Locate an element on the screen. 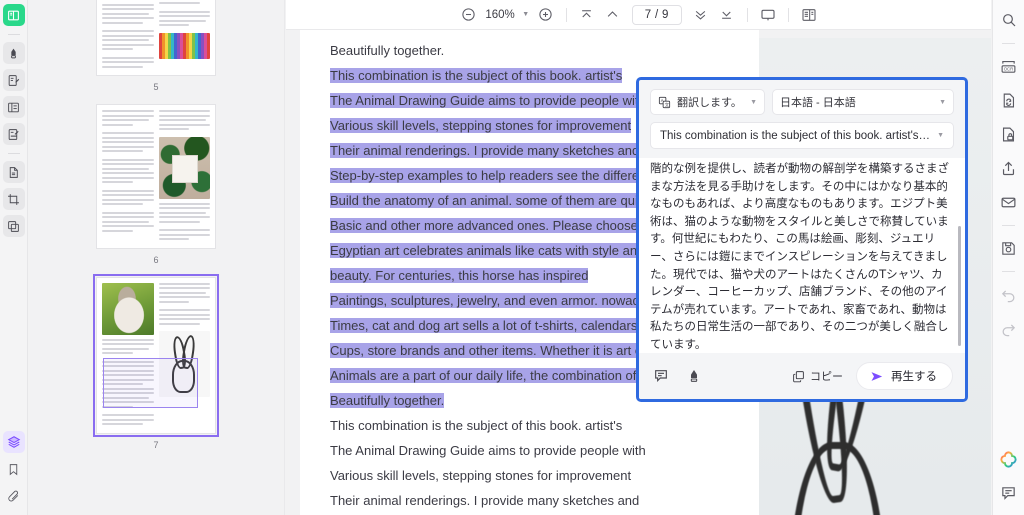  rrail-item-save is located at coordinates (1009, 248).